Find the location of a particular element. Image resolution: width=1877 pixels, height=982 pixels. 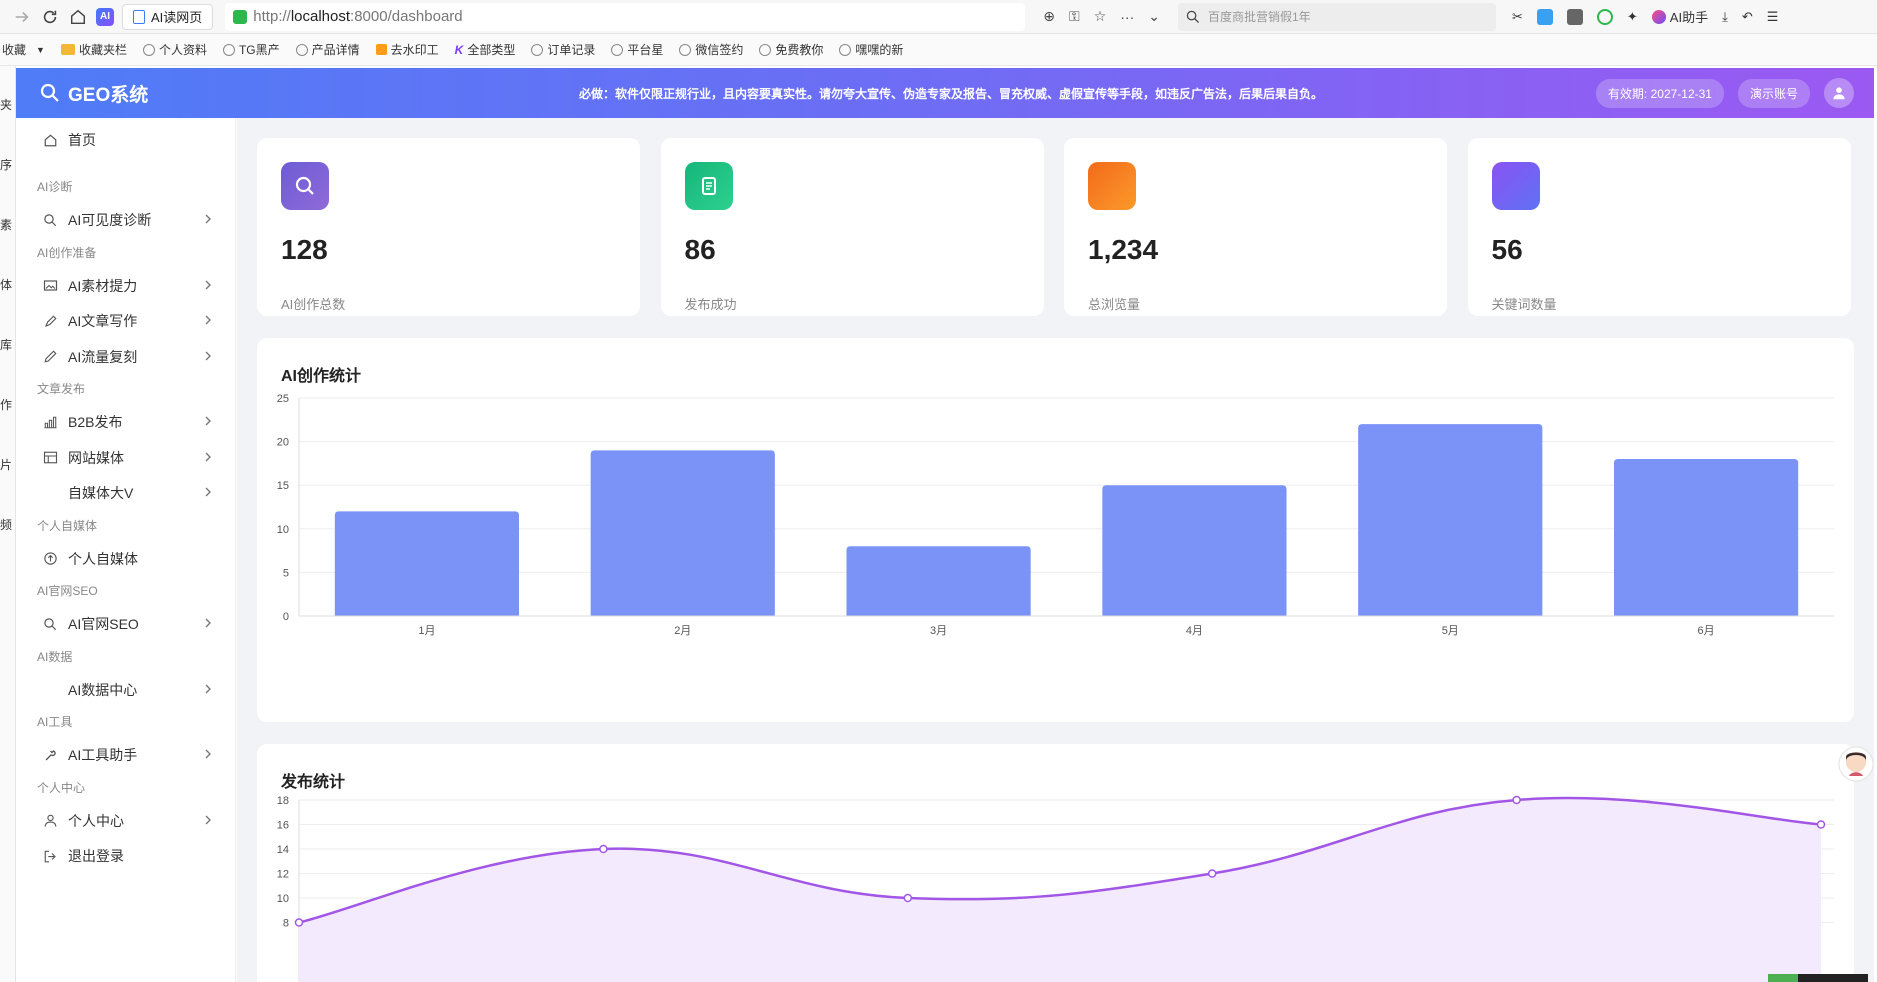

bookmark-item: K 全部类型 is located at coordinates (485, 49).